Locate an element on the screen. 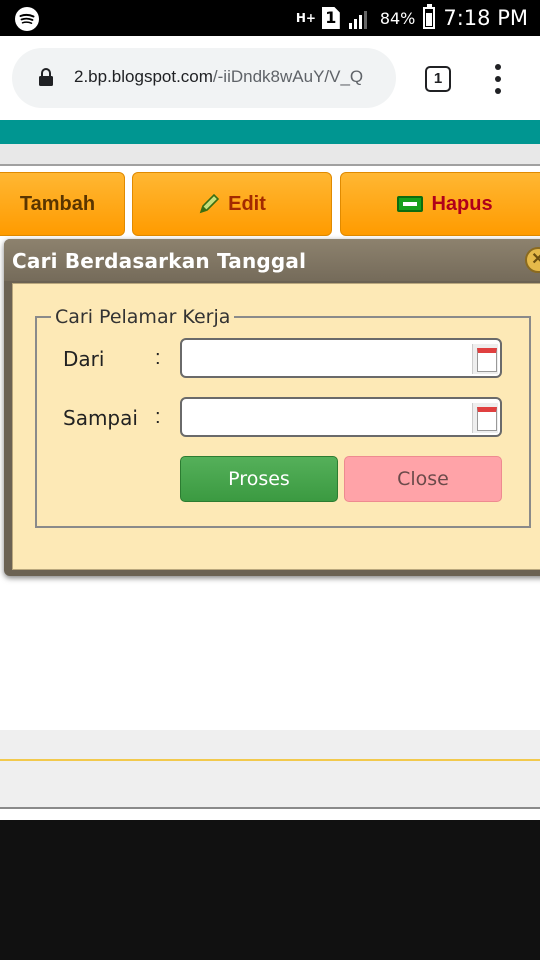 This screenshot has width=540, height=960. battery-percentage: 84% is located at coordinates (397, 18).